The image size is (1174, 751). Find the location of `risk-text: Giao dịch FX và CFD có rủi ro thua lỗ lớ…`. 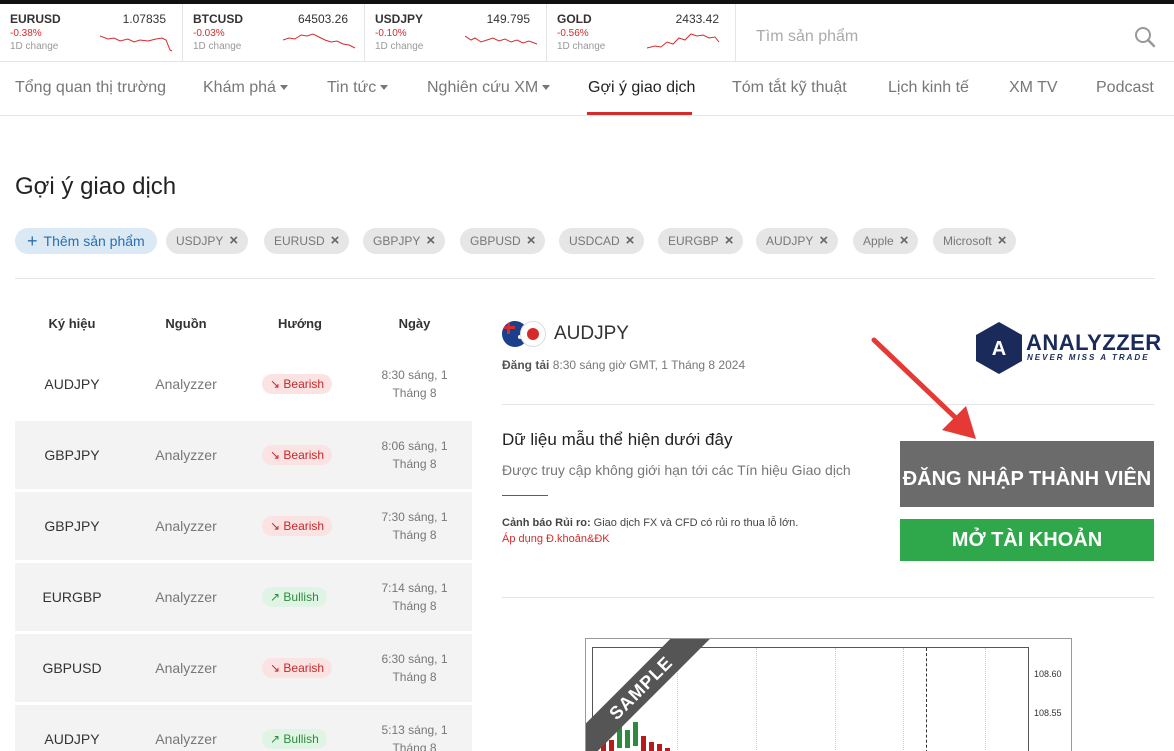

risk-text: Giao dịch FX và CFD có rủi ro thua lỗ lớ… is located at coordinates (696, 523).